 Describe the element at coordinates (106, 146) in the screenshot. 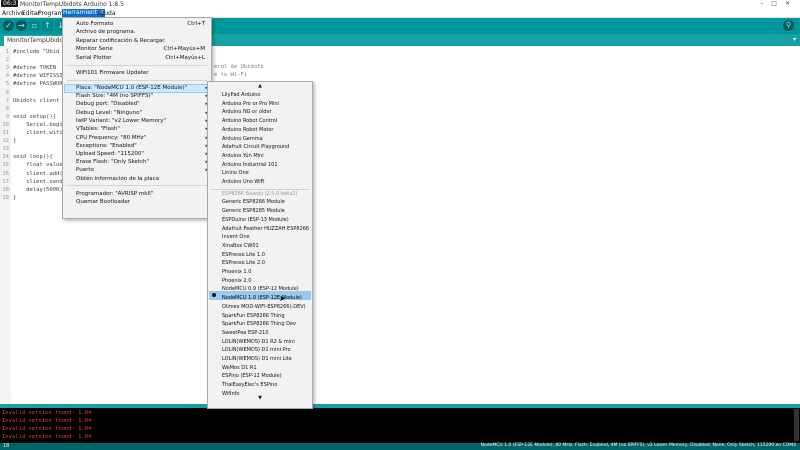

I see `tools-menu-item: Exceptions: "Enabled"` at that location.